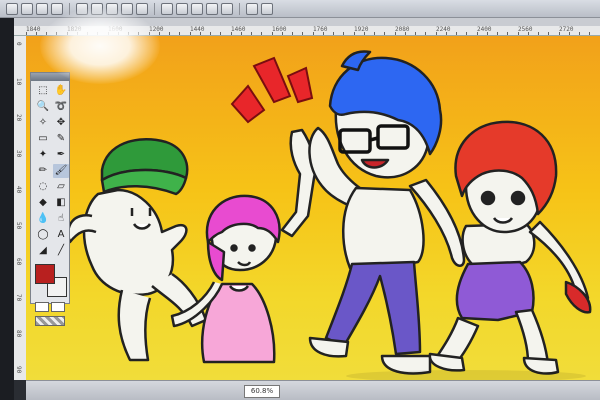 The width and height of the screenshot is (600, 400). I want to click on gradient-icon: ◧, so click(61, 203).